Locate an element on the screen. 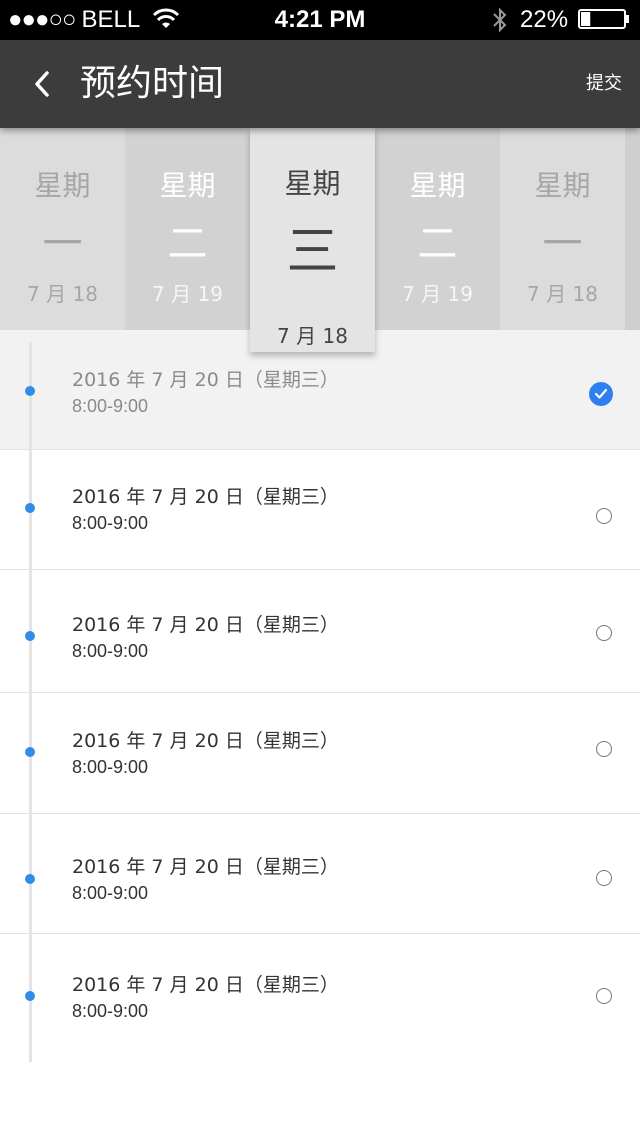 The image size is (640, 1136). page-title: 预约时间 is located at coordinates (152, 83).